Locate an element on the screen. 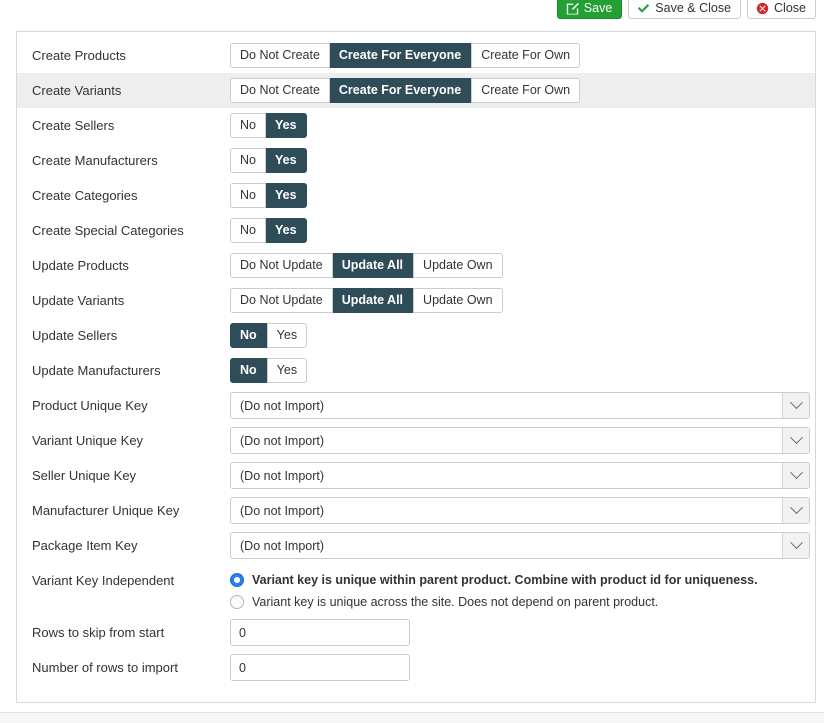 Image resolution: width=824 pixels, height=723 pixels. button-group-create-manufacturers: No Yes is located at coordinates (268, 160).